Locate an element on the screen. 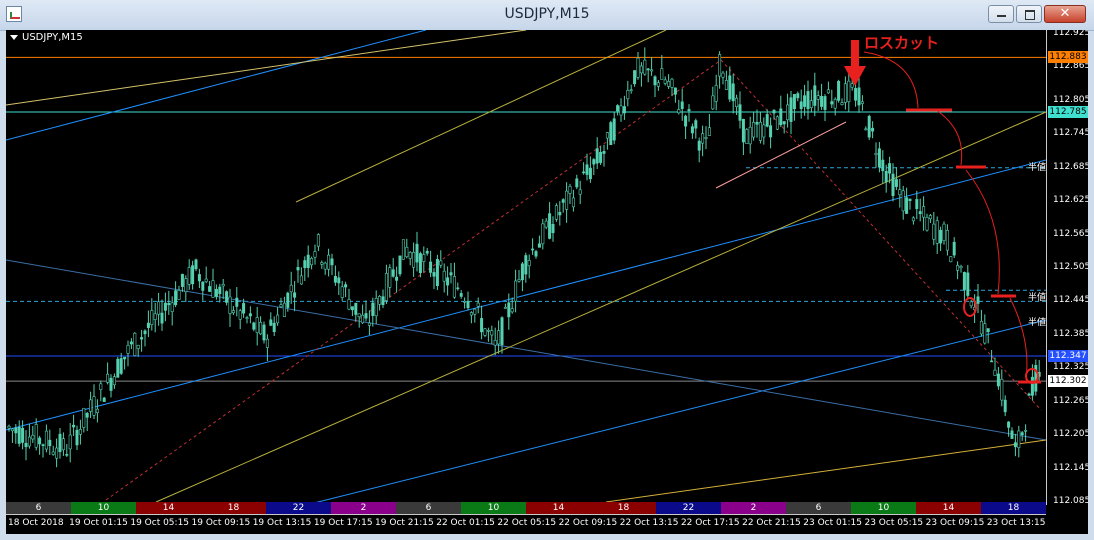 This screenshot has width=1094, height=540. maximize-button is located at coordinates (1029, 14).